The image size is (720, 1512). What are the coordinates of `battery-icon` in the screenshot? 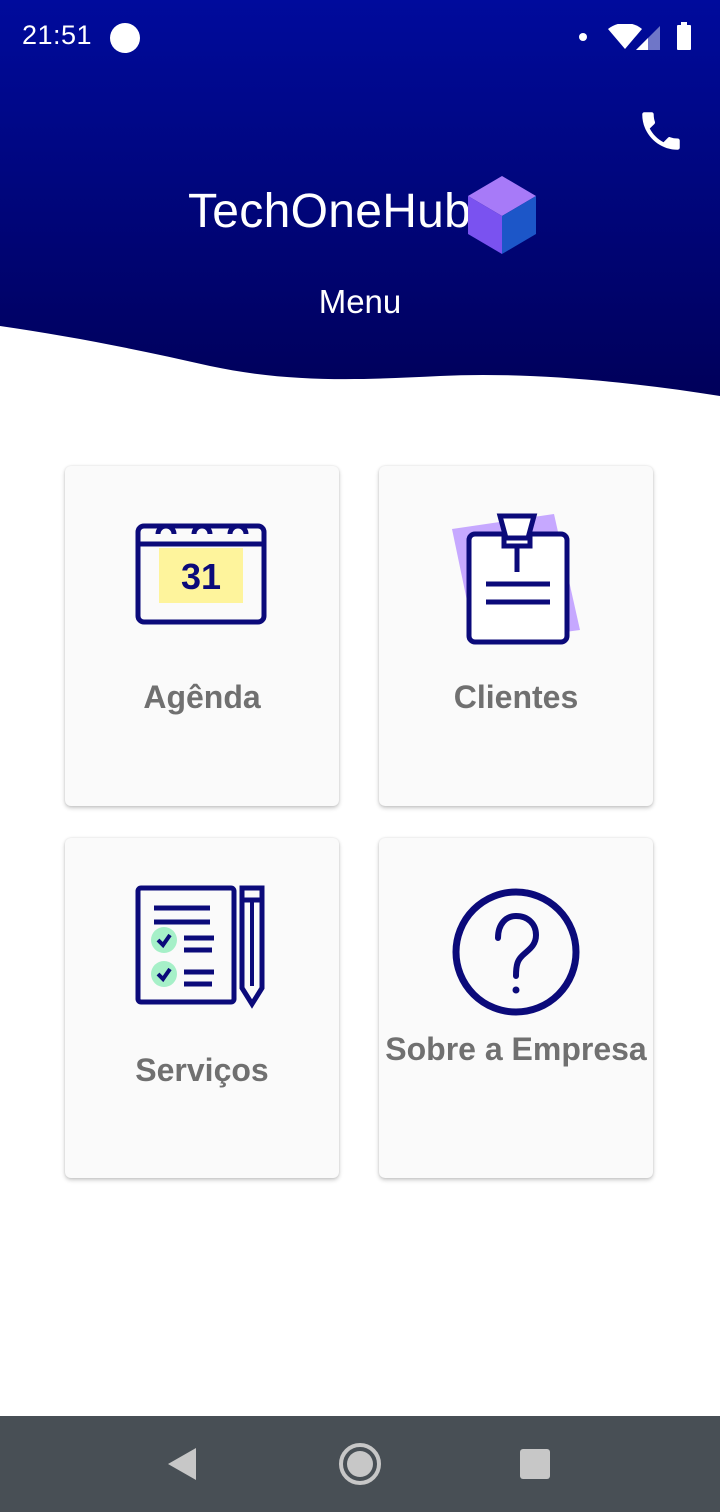 It's located at (684, 36).